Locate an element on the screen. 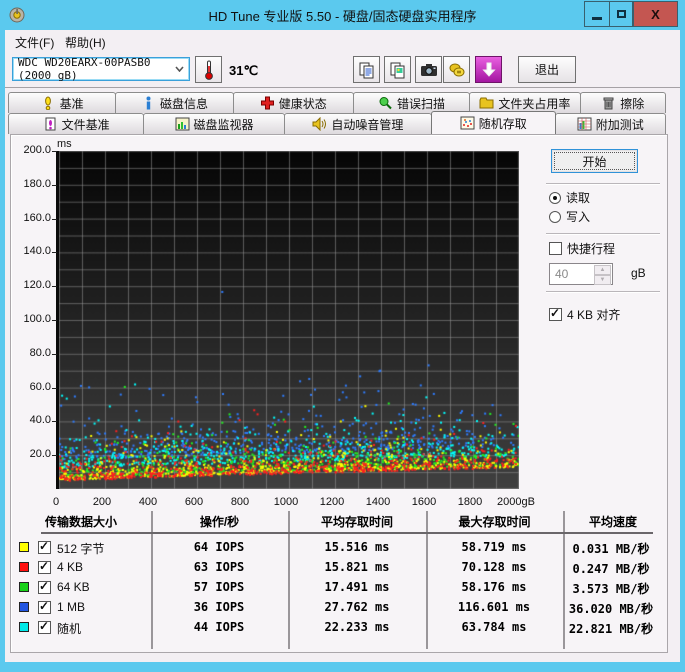 Image resolution: width=685 pixels, height=672 pixels. tab-row-1: 基准 磁盘信息 健康状态 错误扫描 文件夹占用率 擦除 is located at coordinates (337, 102).